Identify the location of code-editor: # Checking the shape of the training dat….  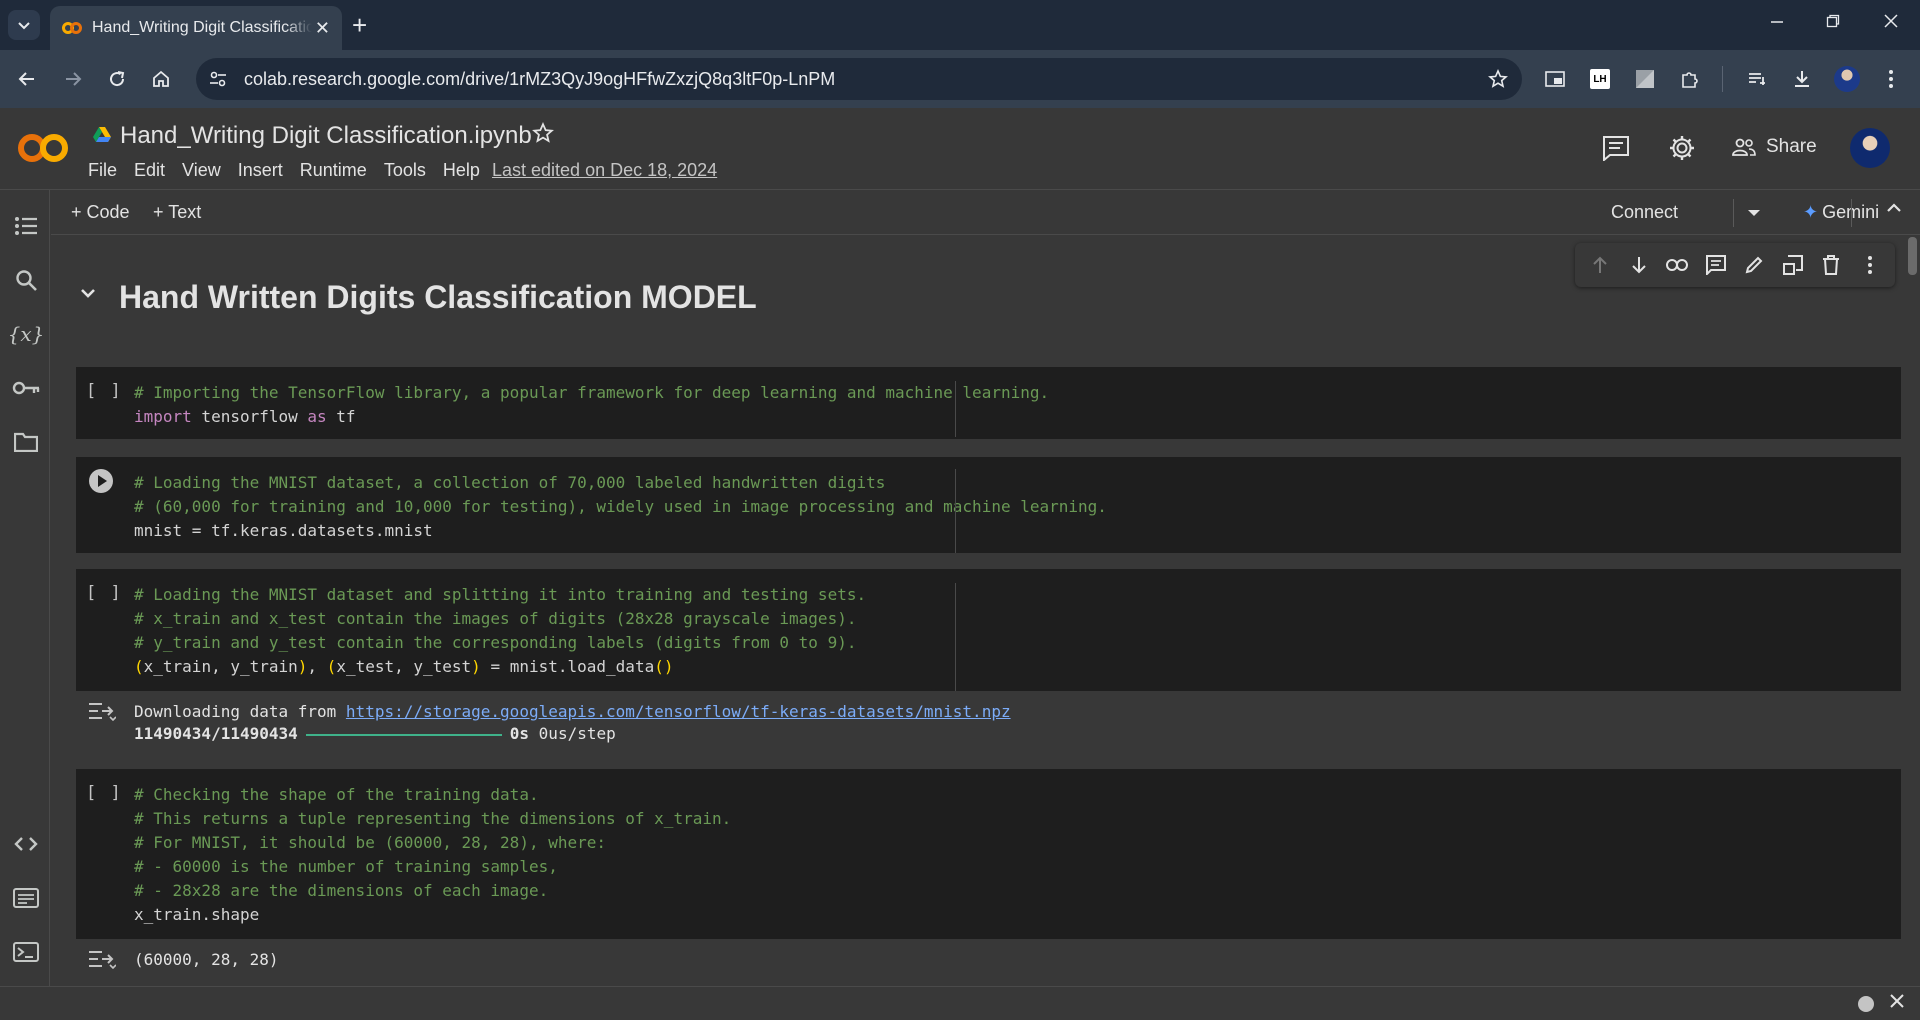
(432, 855).